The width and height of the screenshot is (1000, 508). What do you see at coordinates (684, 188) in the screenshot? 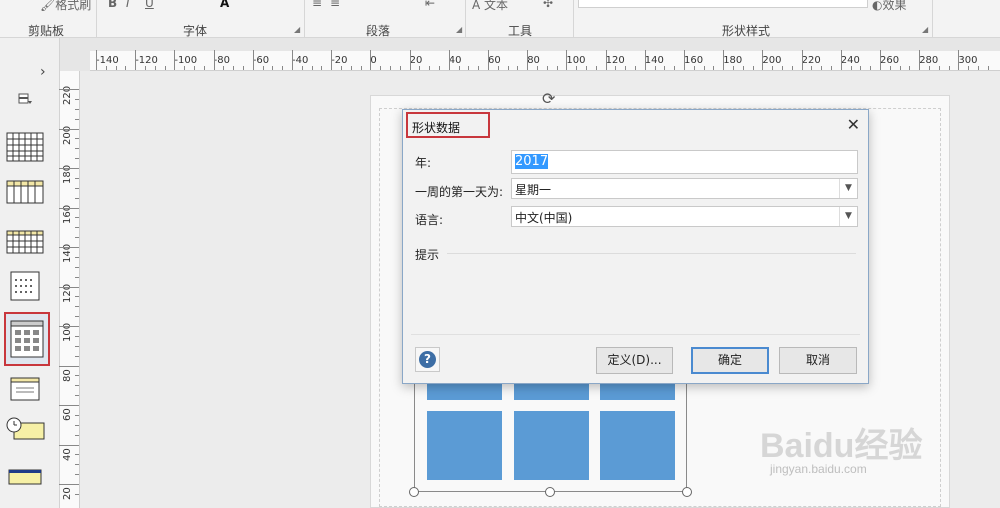
I see `first-day-select: 星期一 ▼` at bounding box center [684, 188].